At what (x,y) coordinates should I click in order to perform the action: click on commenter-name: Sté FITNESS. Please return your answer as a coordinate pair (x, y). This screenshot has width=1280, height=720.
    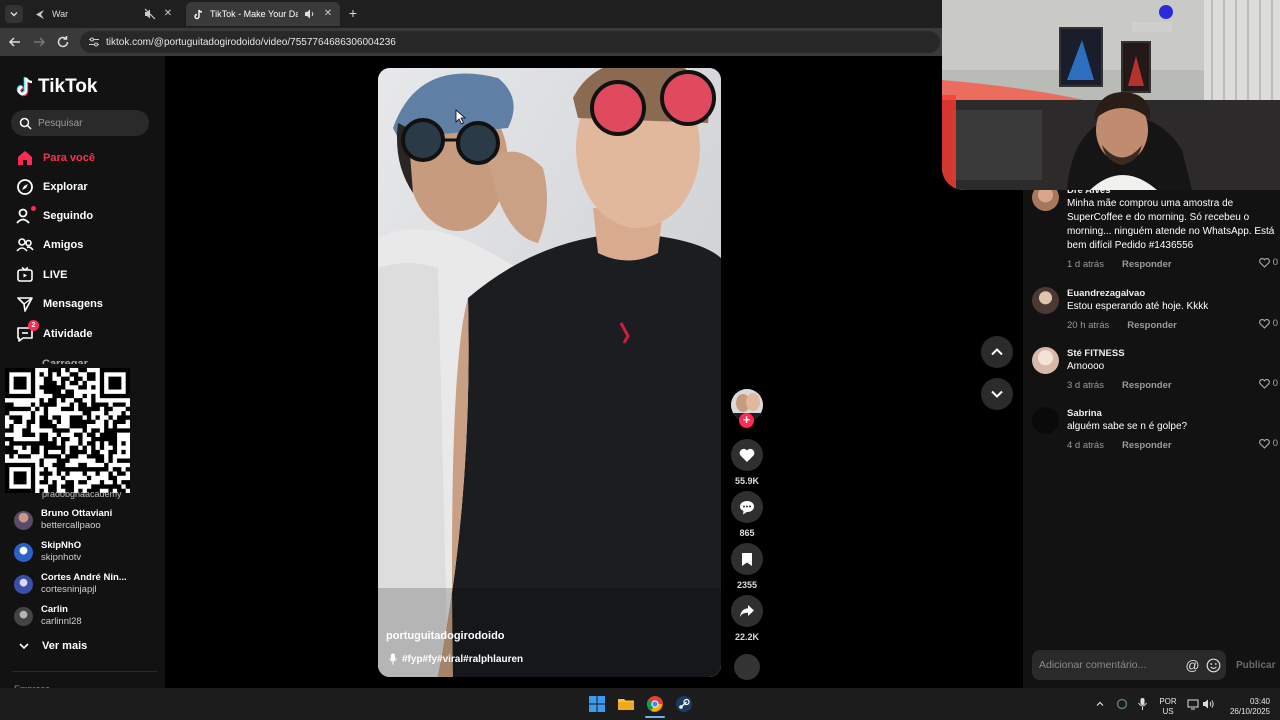
    Looking at the image, I should click on (1172, 353).